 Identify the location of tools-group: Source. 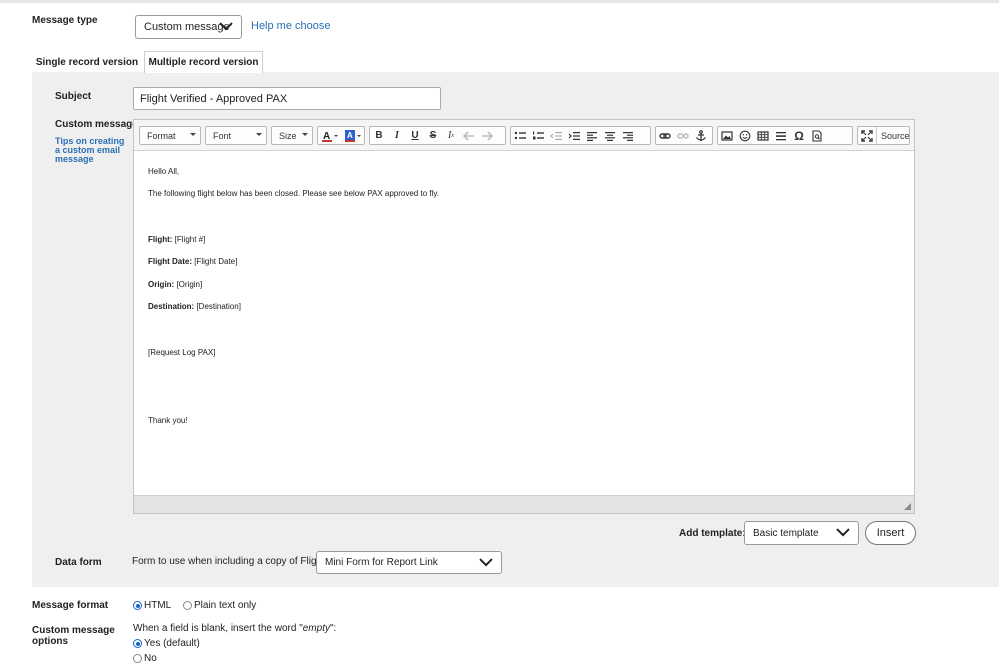
(883, 135).